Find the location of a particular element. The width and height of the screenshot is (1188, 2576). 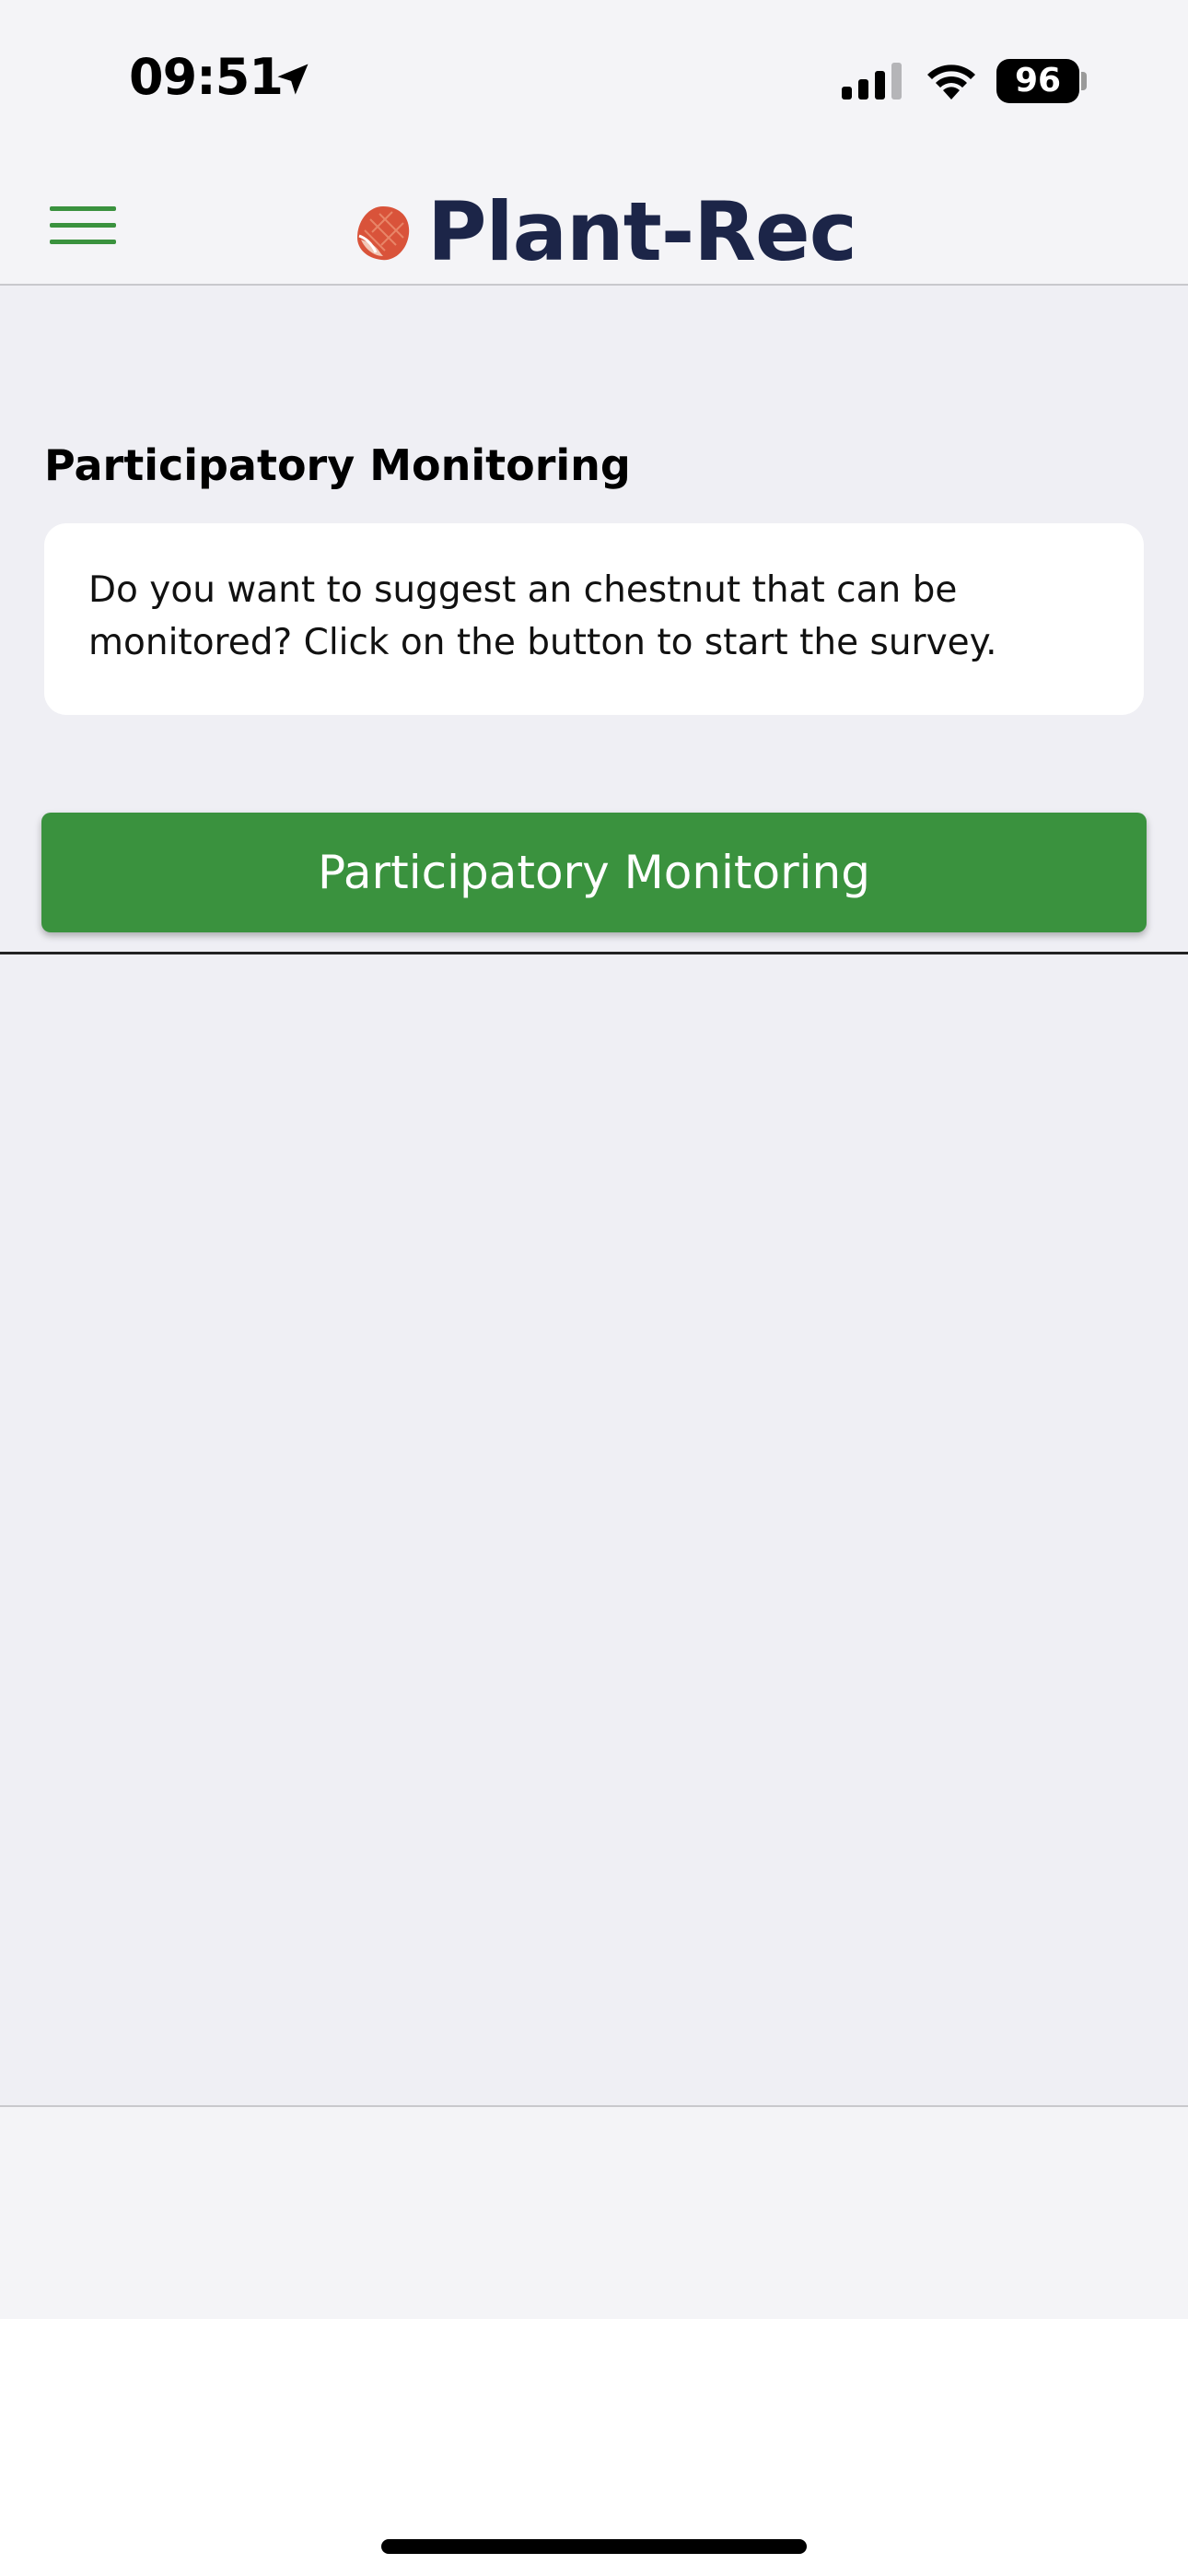

battery-icon: 96 is located at coordinates (1037, 81).